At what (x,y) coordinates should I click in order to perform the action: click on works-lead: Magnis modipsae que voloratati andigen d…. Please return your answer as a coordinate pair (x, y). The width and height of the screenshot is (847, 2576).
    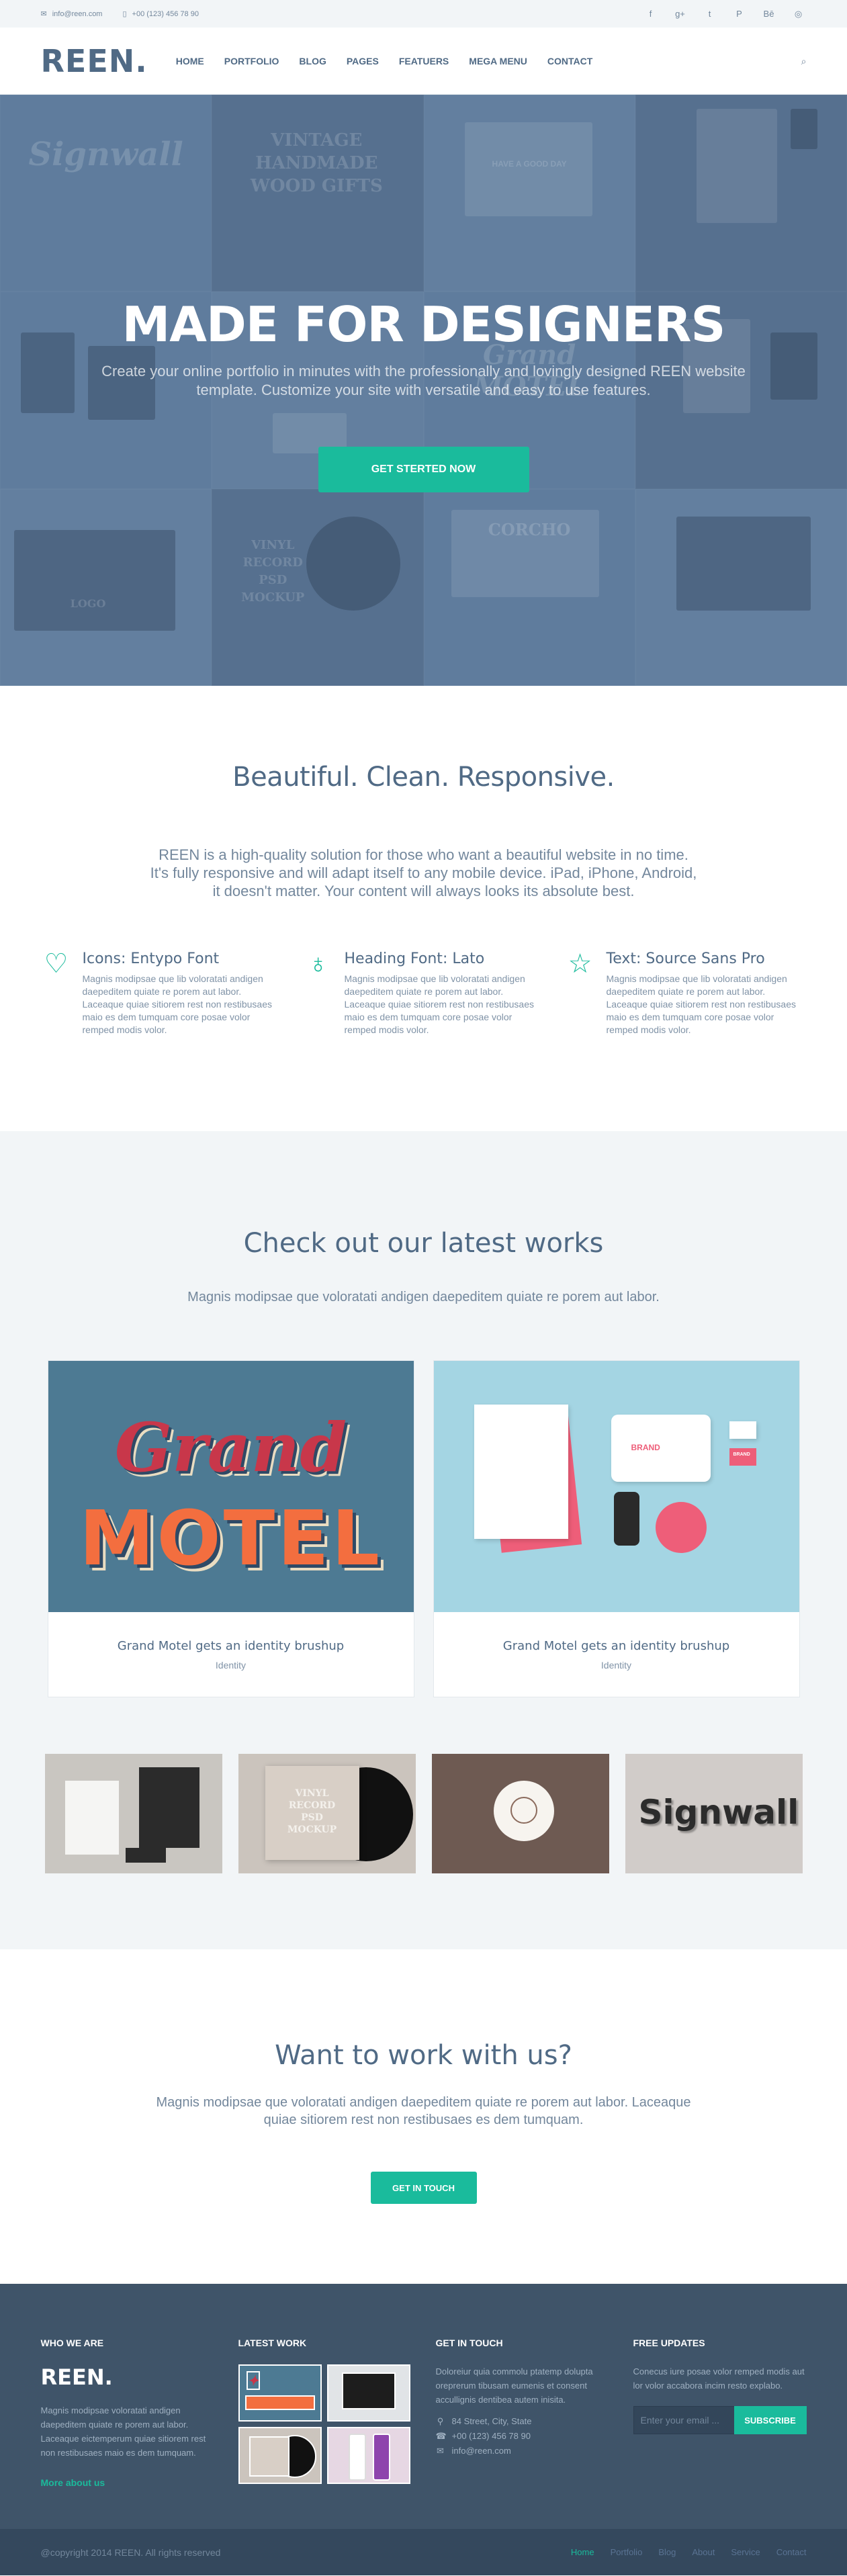
    Looking at the image, I should click on (423, 1297).